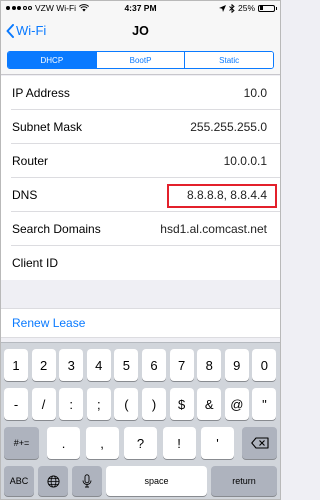  Describe the element at coordinates (102, 443) in the screenshot. I see `key-comma: ,` at that location.